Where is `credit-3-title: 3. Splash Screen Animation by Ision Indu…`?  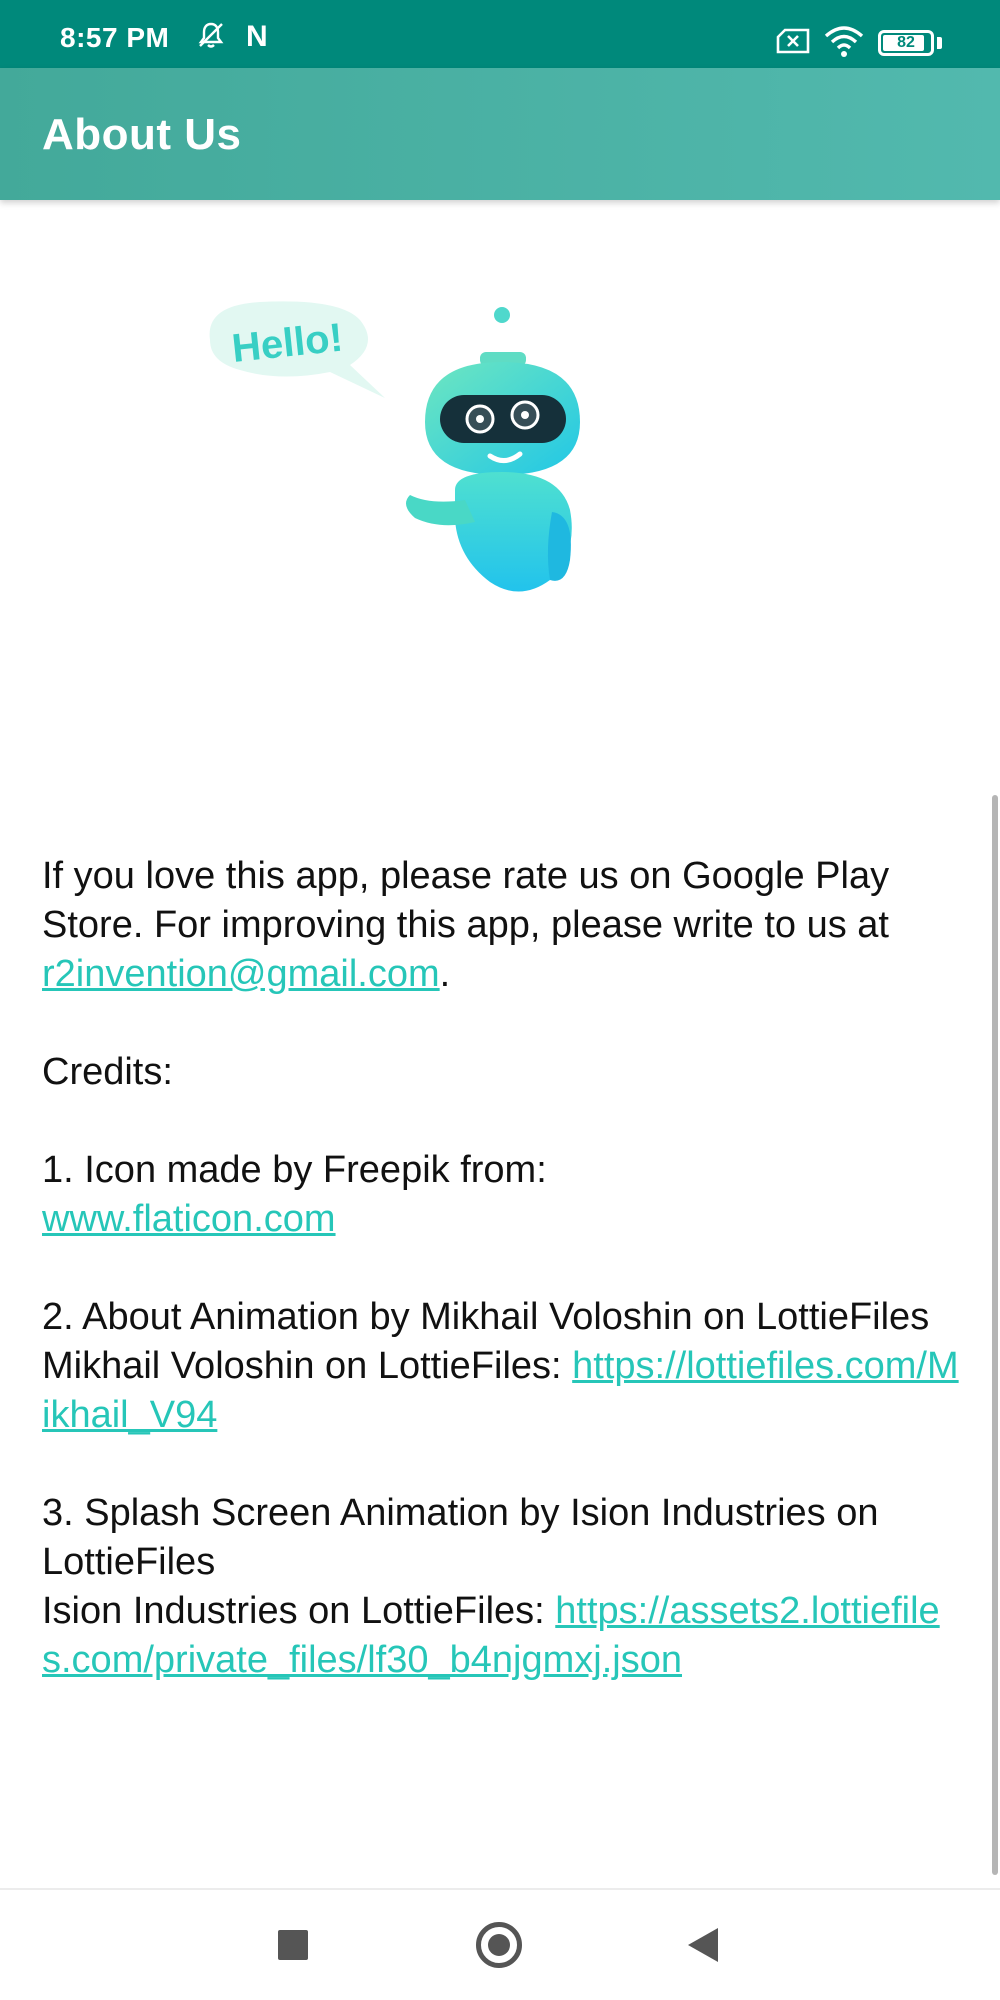 credit-3-title: 3. Splash Screen Animation by Ision Indu… is located at coordinates (460, 1537).